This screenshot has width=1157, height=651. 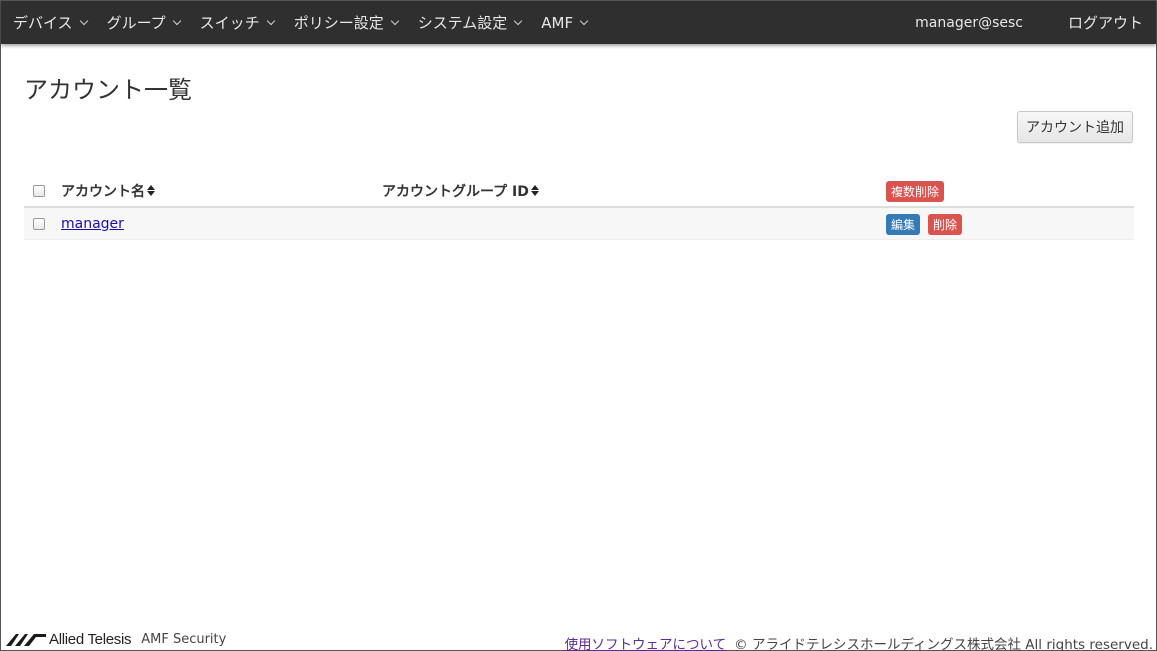 I want to click on add-account-button: アカウント追加, so click(x=1075, y=127).